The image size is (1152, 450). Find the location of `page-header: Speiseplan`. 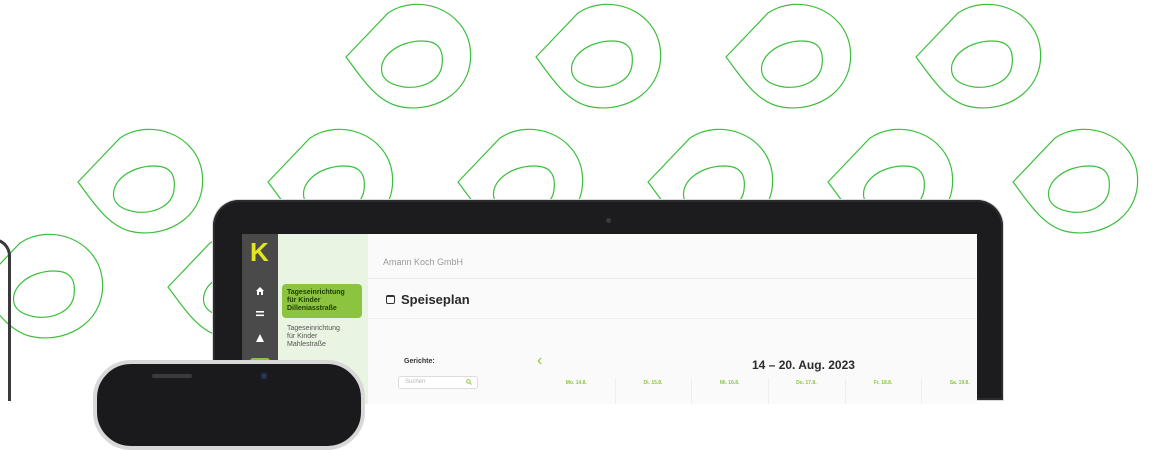

page-header: Speiseplan is located at coordinates (428, 299).